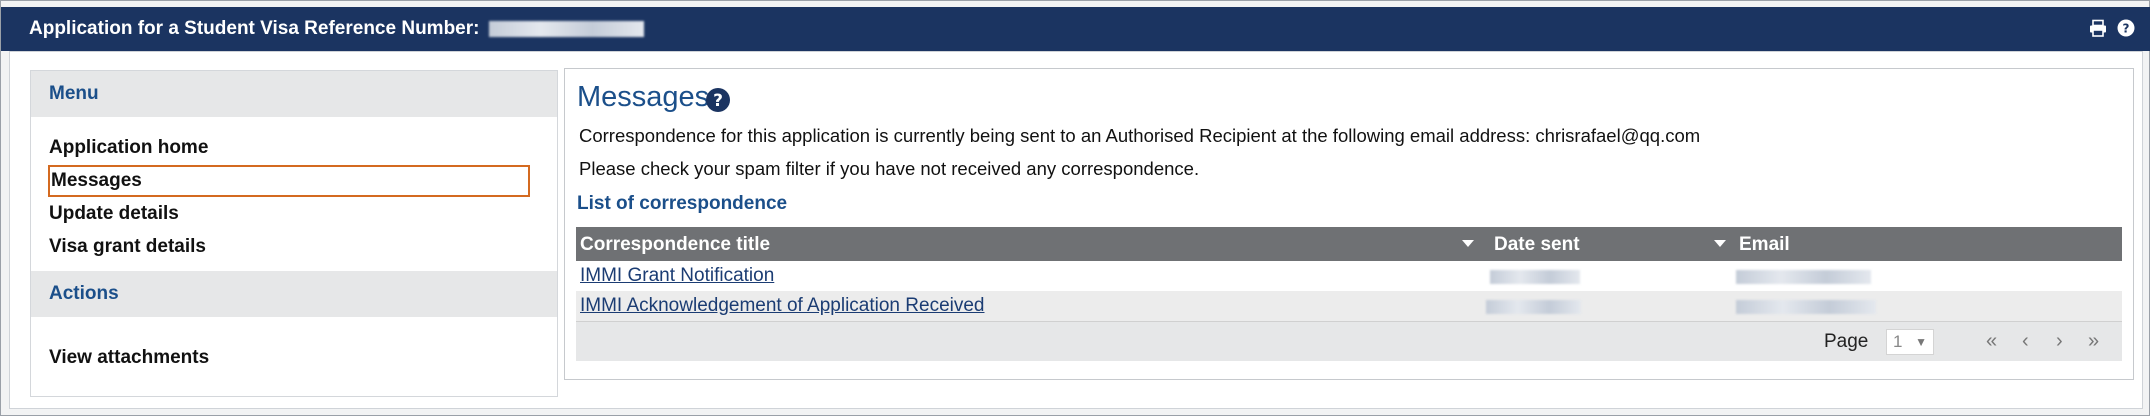 The height and width of the screenshot is (416, 2150). Describe the element at coordinates (643, 97) in the screenshot. I see `page-title: Messages` at that location.